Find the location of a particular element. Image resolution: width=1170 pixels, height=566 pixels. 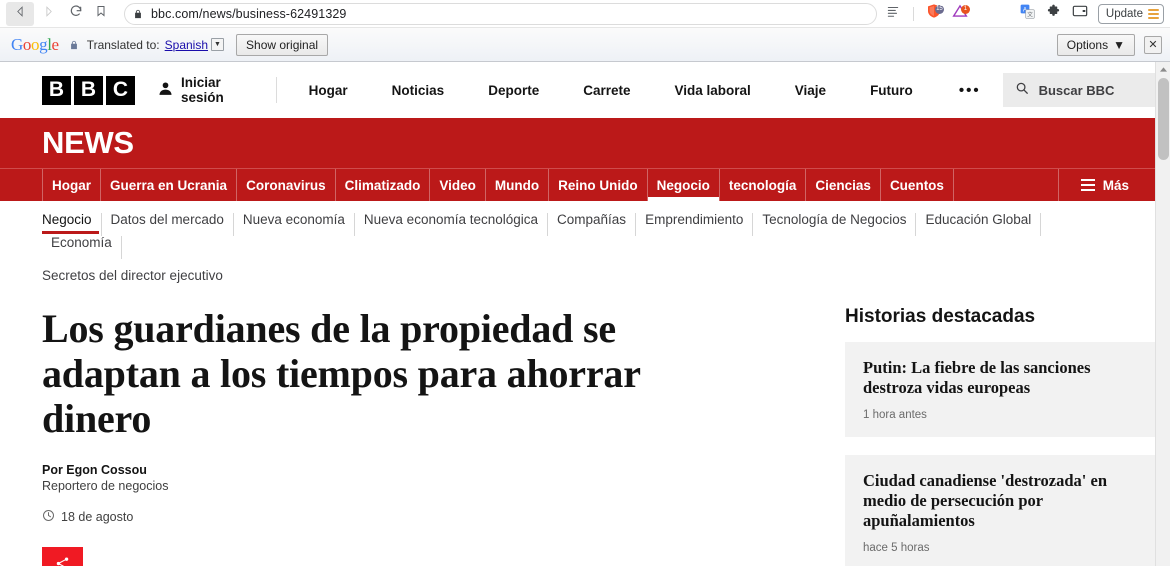

address-bar: bbc.com/news/business-62491329 is located at coordinates (500, 13).